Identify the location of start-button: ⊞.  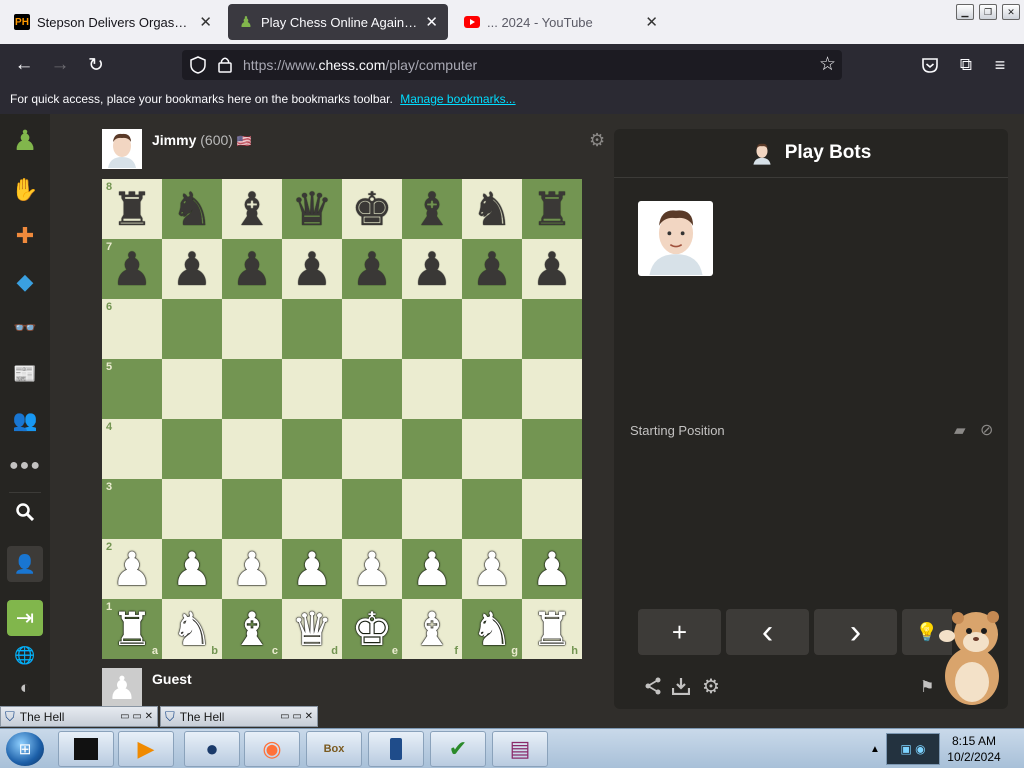
(25, 749).